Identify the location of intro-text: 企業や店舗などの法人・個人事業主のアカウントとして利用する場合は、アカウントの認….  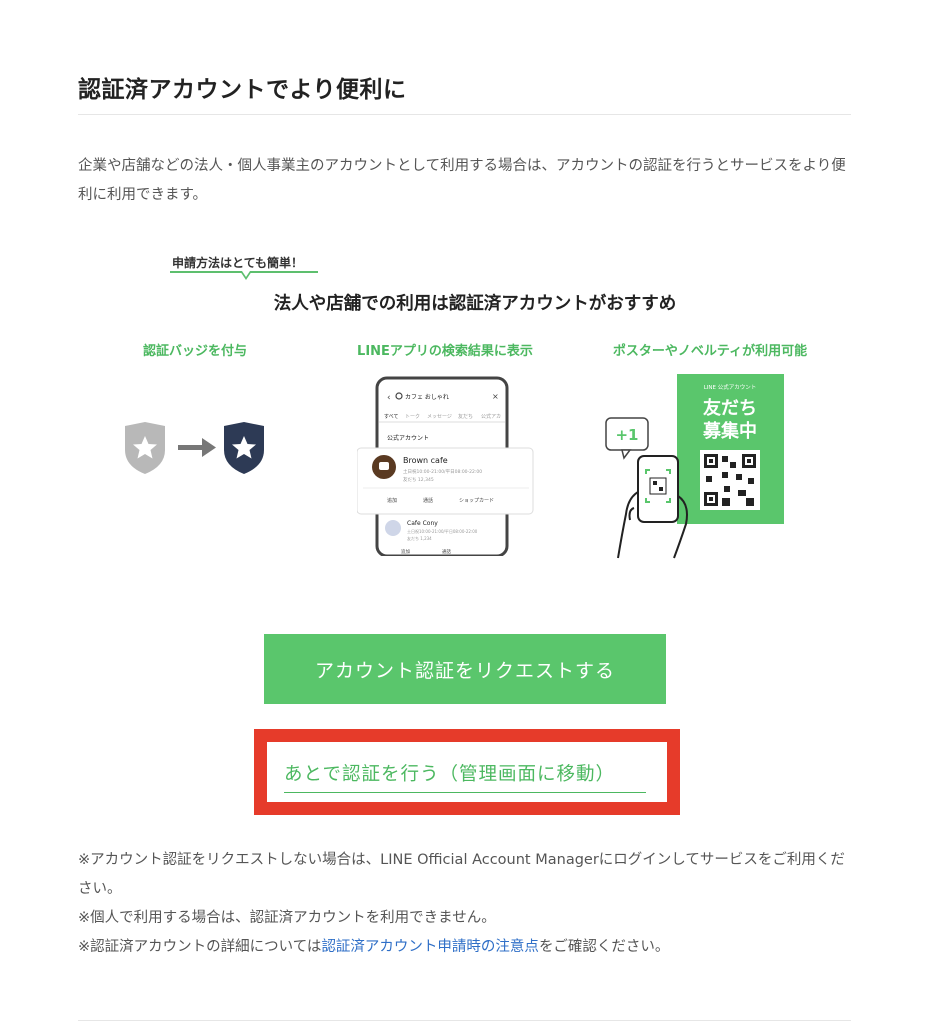
(462, 180).